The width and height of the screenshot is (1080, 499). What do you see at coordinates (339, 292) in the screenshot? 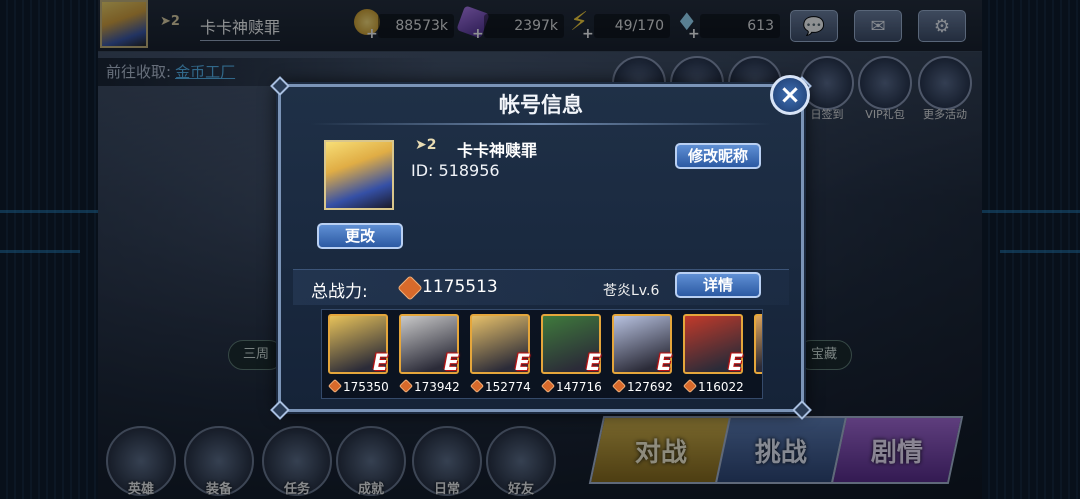
I see `total-power-label: 总战力:` at bounding box center [339, 292].